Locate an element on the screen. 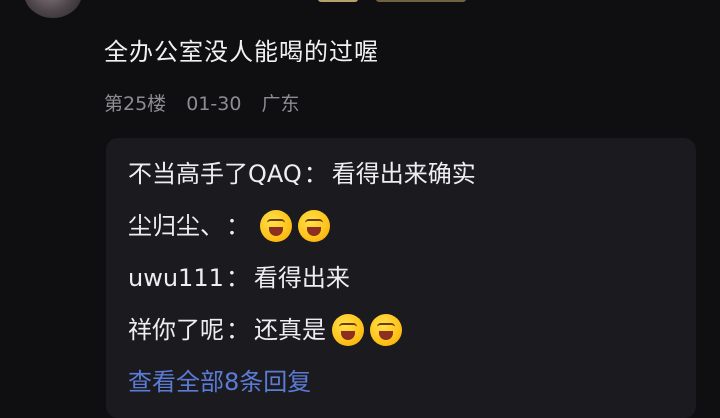 The height and width of the screenshot is (418, 720). user-level-badge is located at coordinates (421, 1).